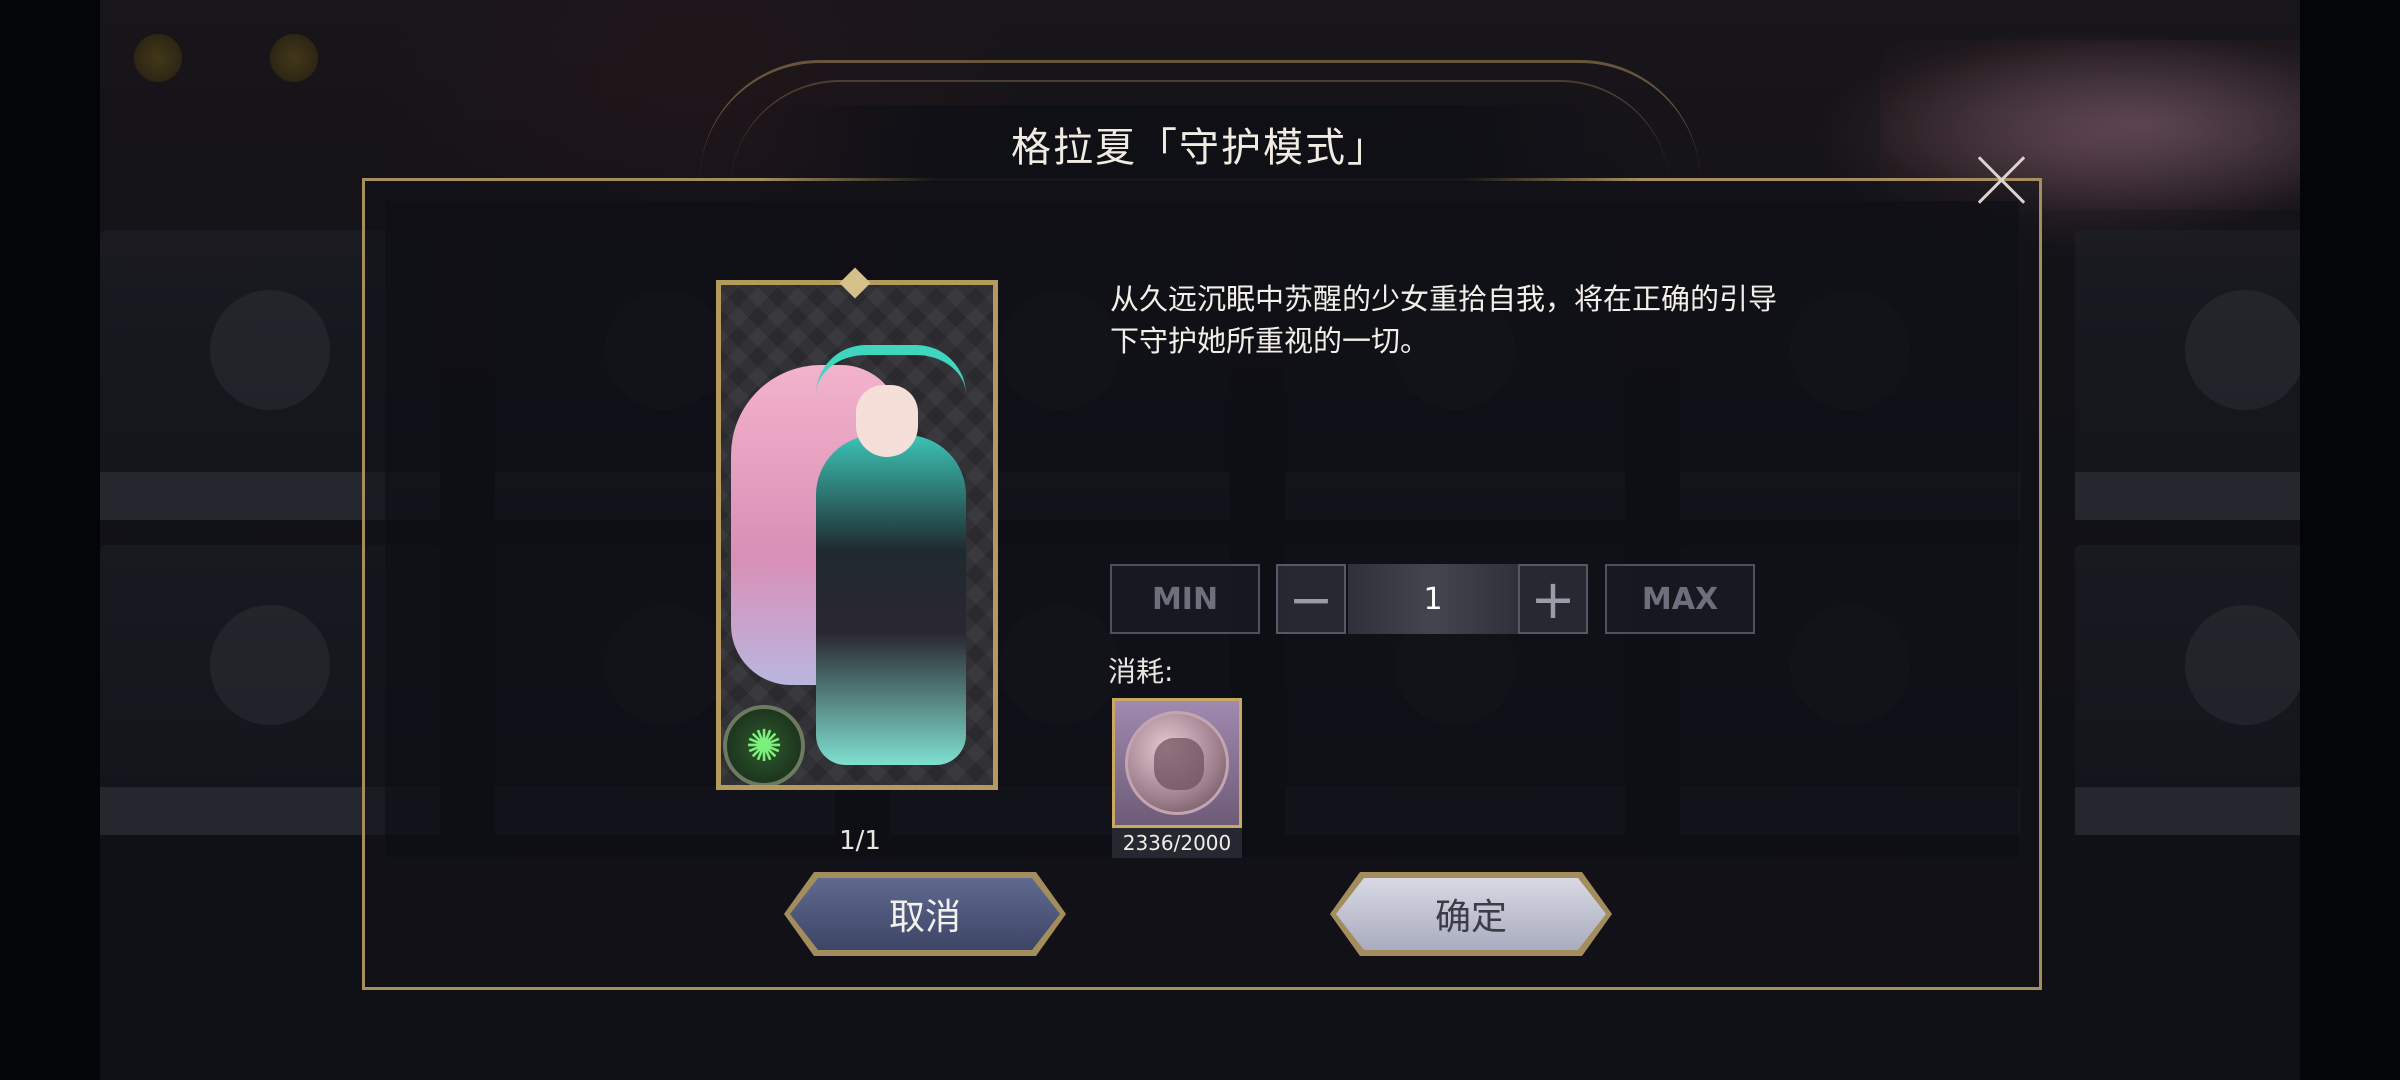  What do you see at coordinates (1141, 671) in the screenshot?
I see `cost-label: 消耗:` at bounding box center [1141, 671].